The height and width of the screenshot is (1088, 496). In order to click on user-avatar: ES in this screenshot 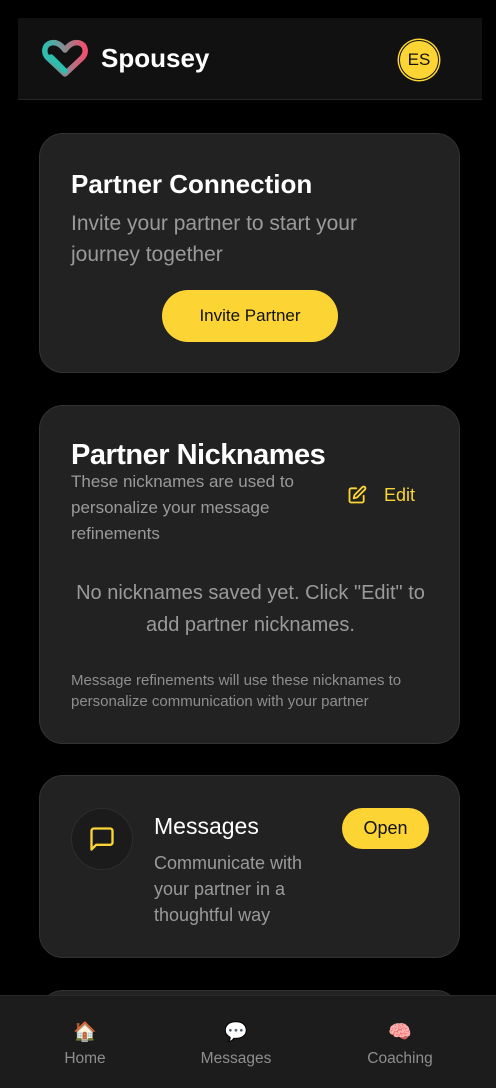, I will do `click(419, 60)`.